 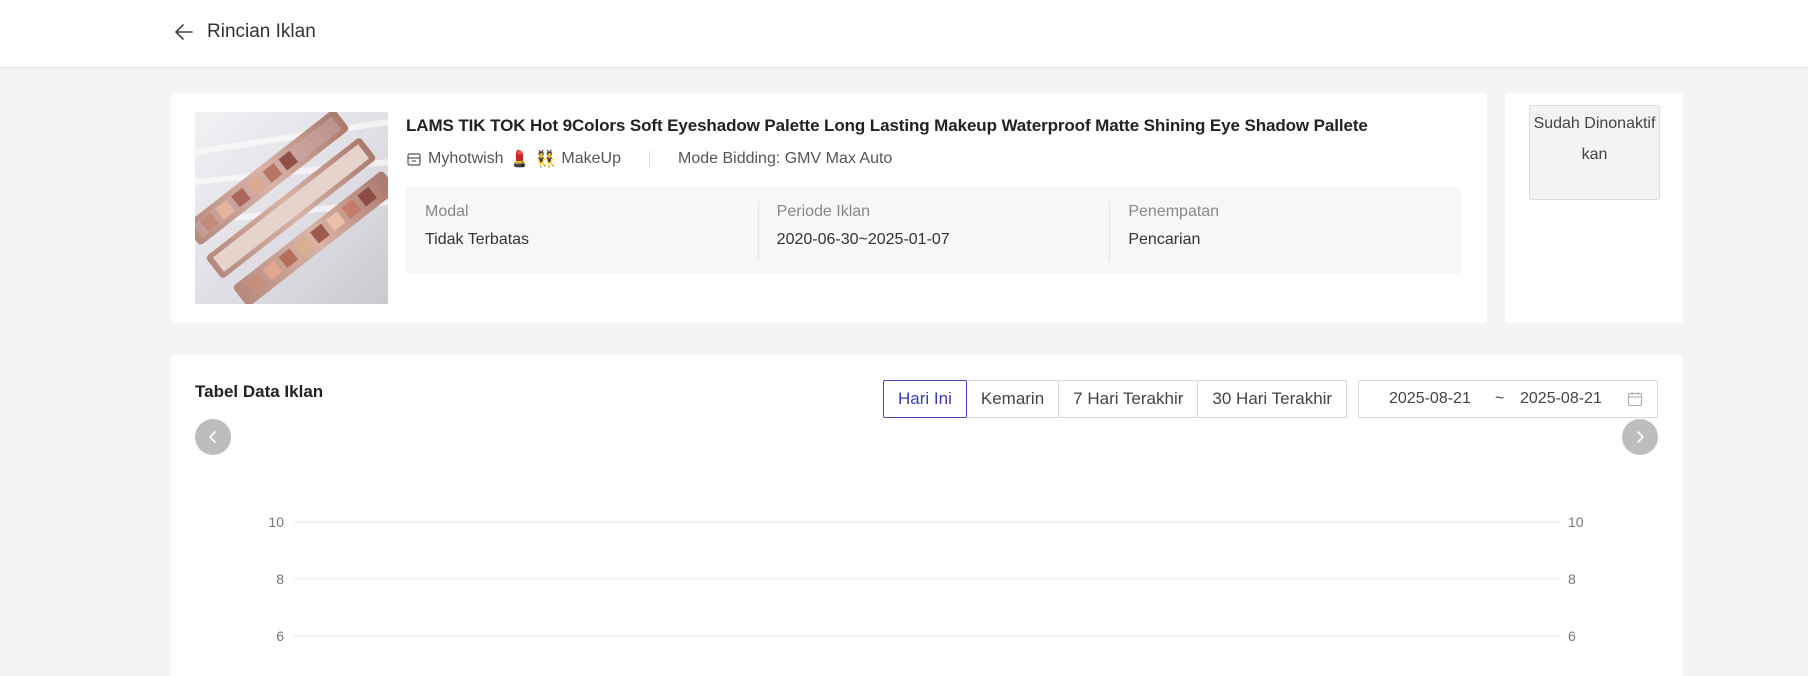 What do you see at coordinates (466, 158) in the screenshot?
I see `store-name: Myhotwish` at bounding box center [466, 158].